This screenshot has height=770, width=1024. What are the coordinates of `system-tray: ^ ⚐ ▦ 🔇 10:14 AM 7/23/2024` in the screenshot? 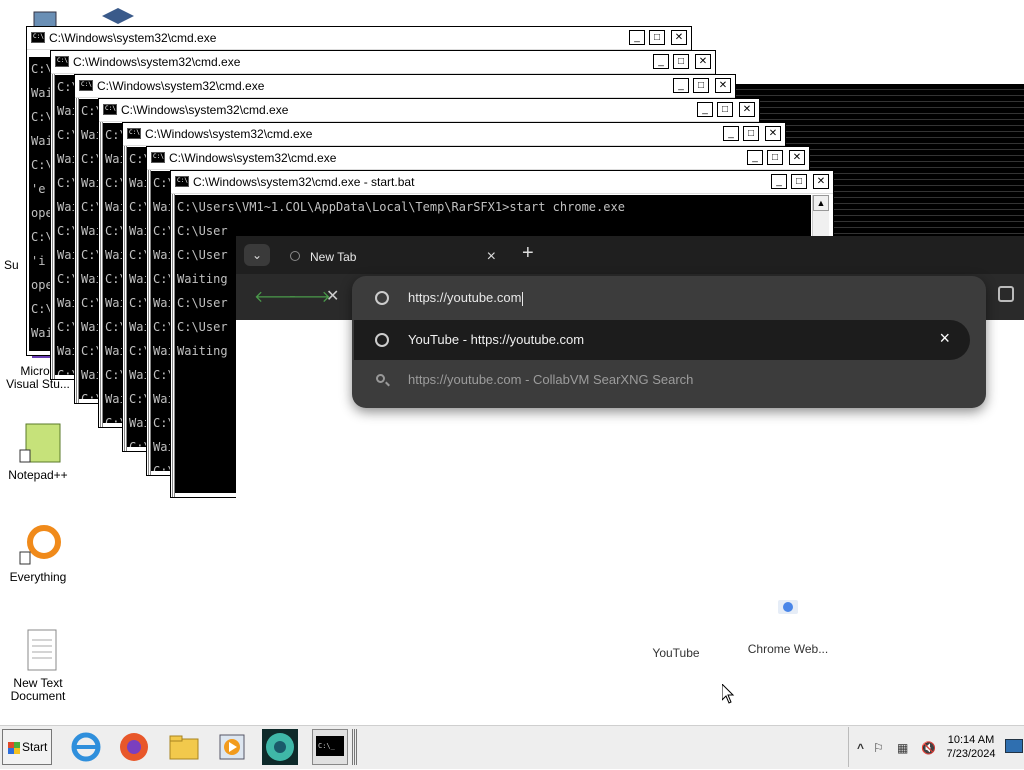 It's located at (936, 747).